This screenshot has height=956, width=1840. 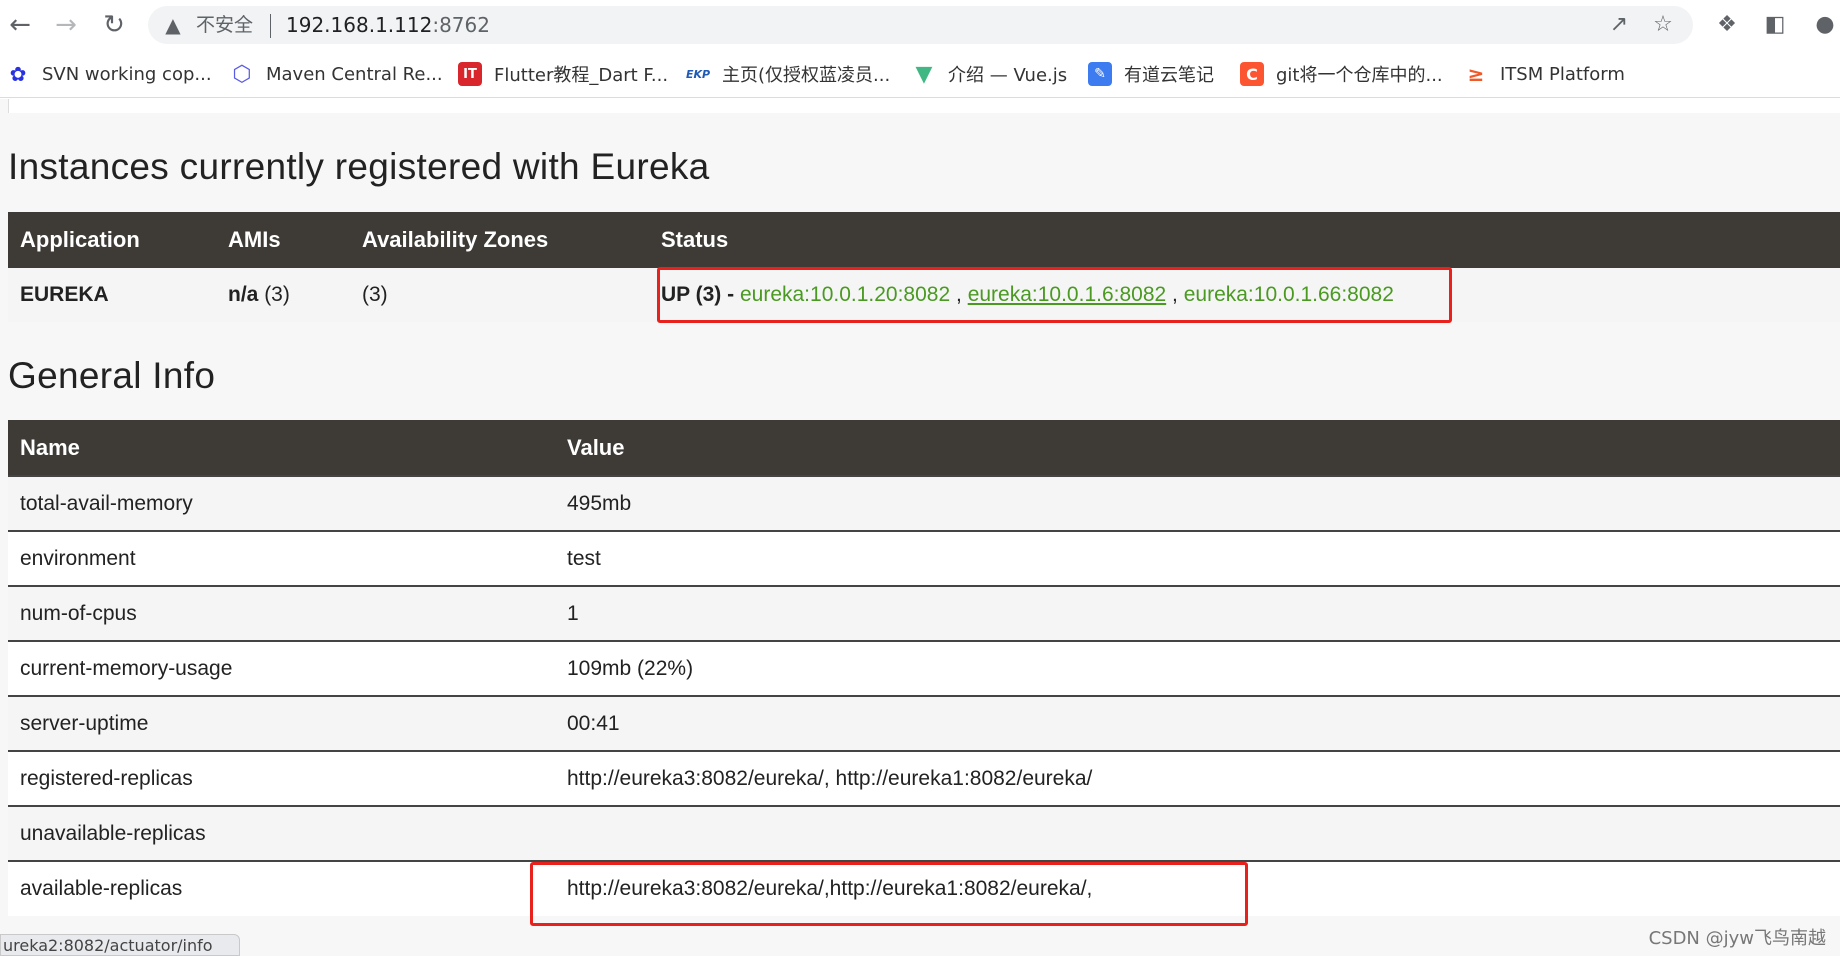 What do you see at coordinates (698, 294) in the screenshot?
I see `status-prefix: UP (3) -` at bounding box center [698, 294].